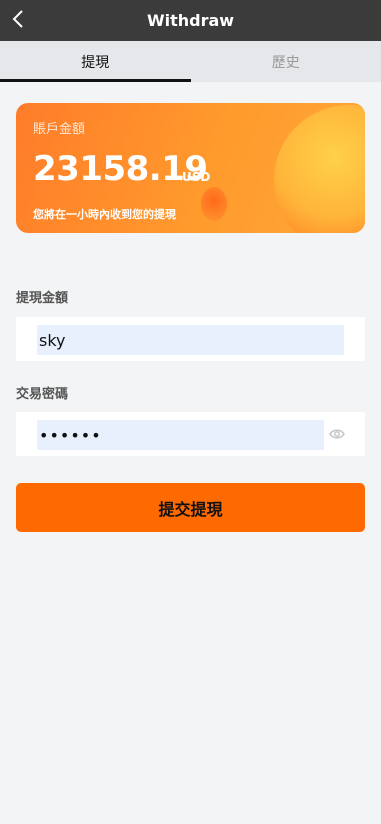  I want to click on amount-field-label: 提現金額, so click(42, 298).